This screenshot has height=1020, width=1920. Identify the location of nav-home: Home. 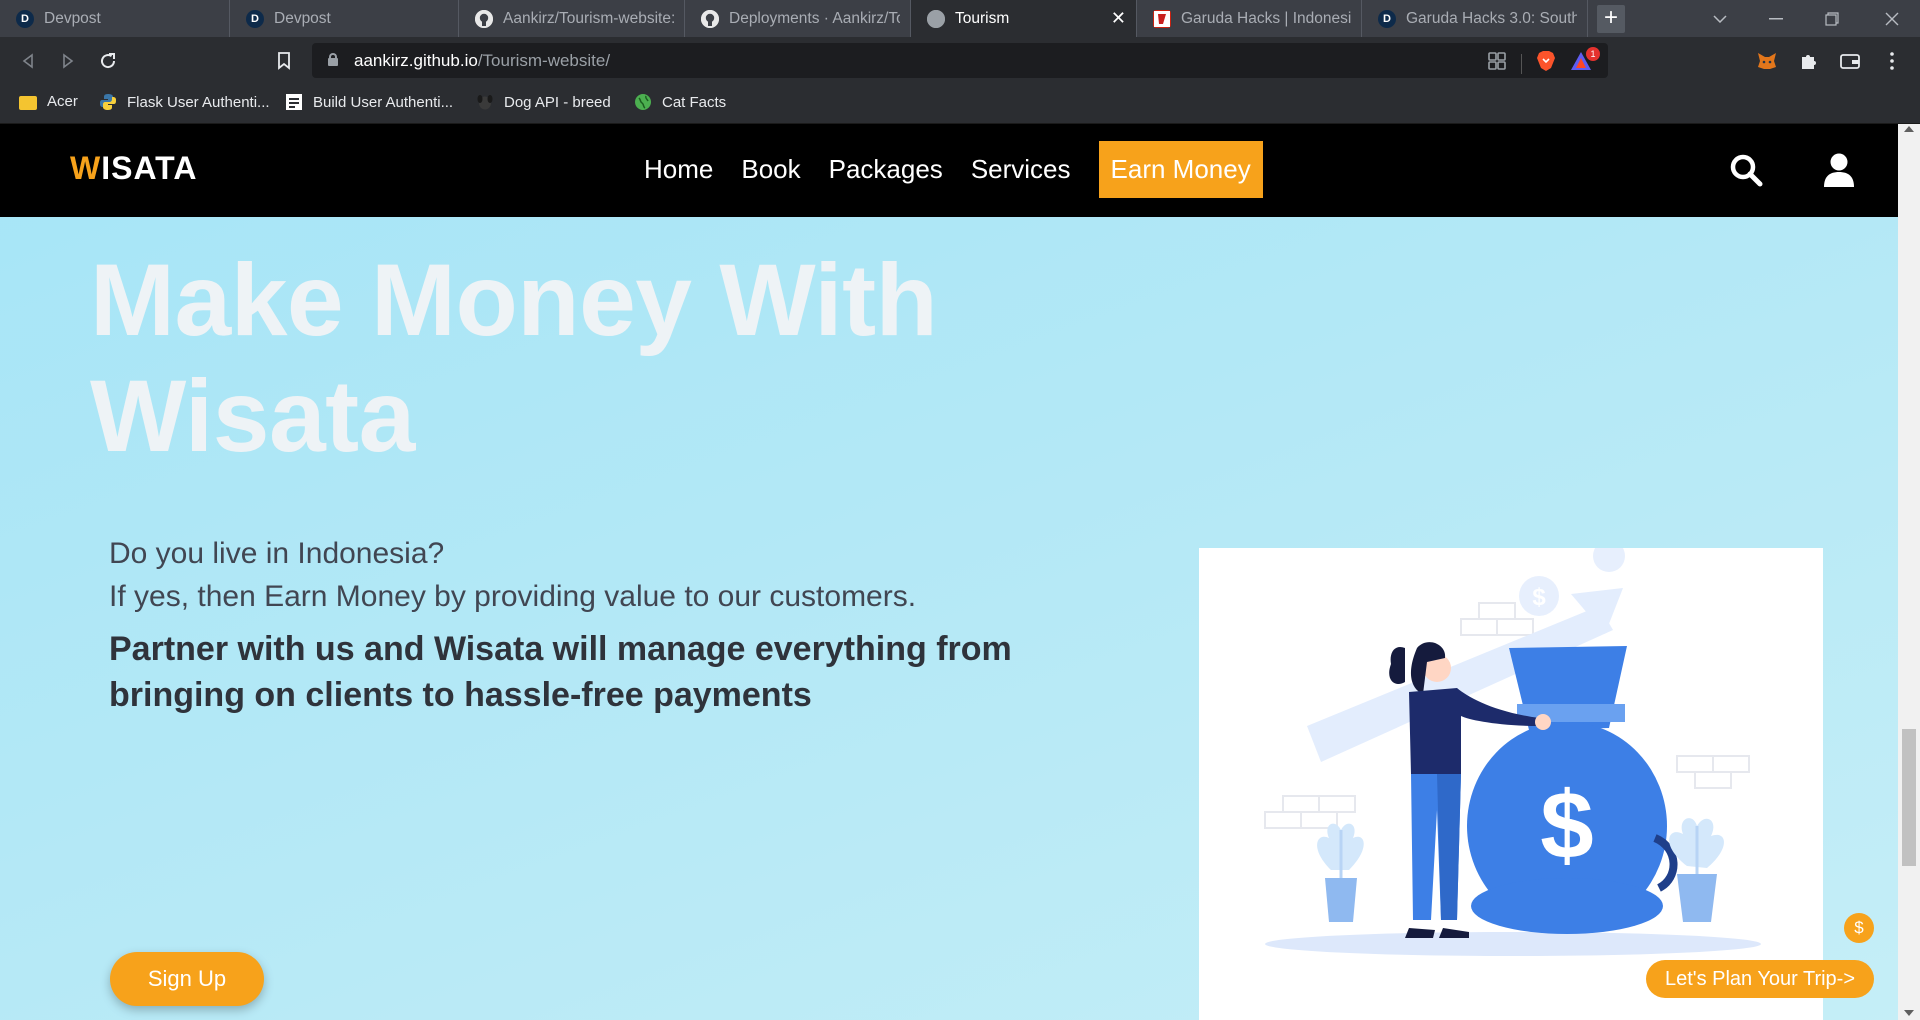
(678, 169).